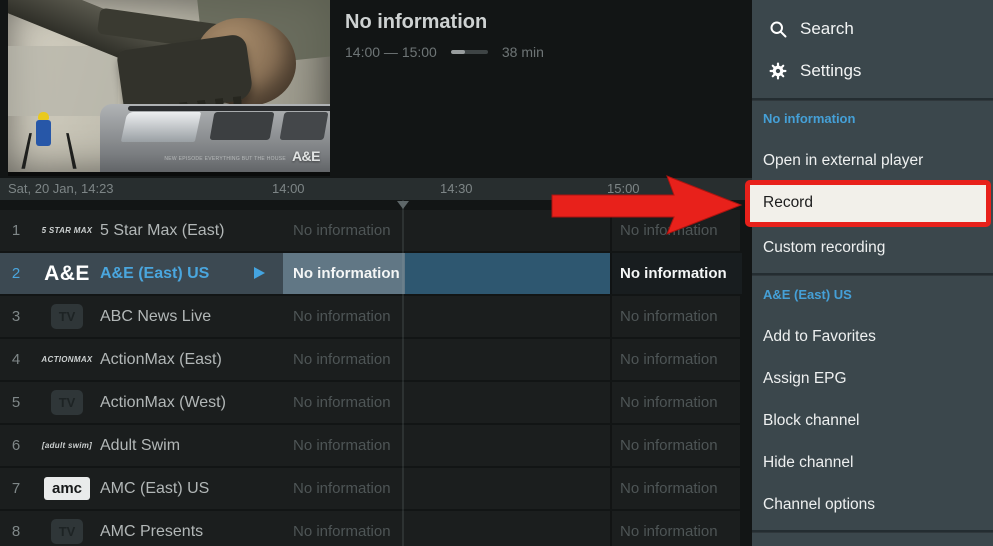 The height and width of the screenshot is (546, 993). Describe the element at coordinates (169, 88) in the screenshot. I see `video-preview: NEW EPISODE EVERYTHING BUT THE HOUSE A&E` at that location.